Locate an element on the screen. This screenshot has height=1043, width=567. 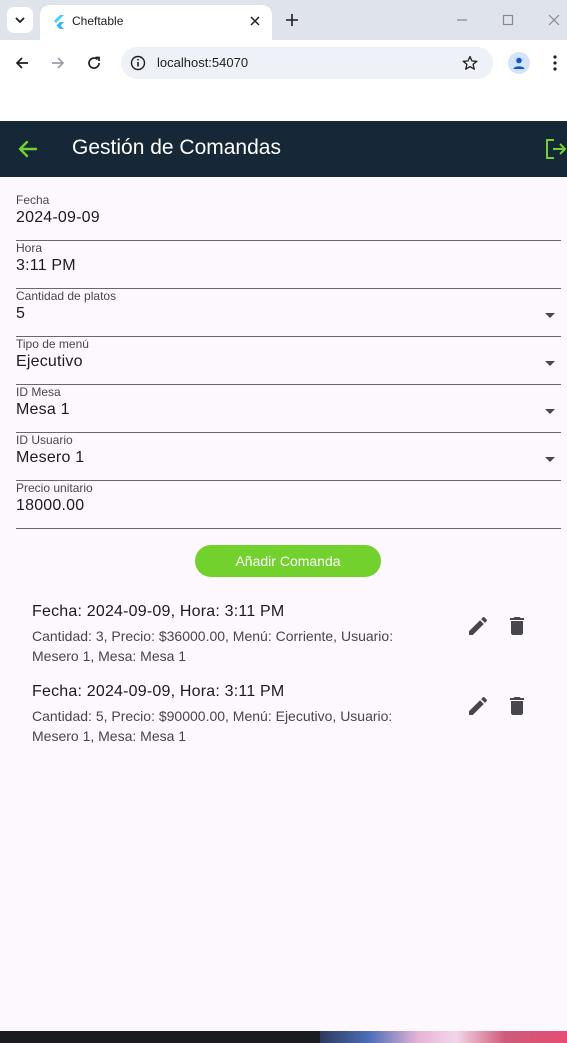
page-title: Gestión de Comandas is located at coordinates (176, 147).